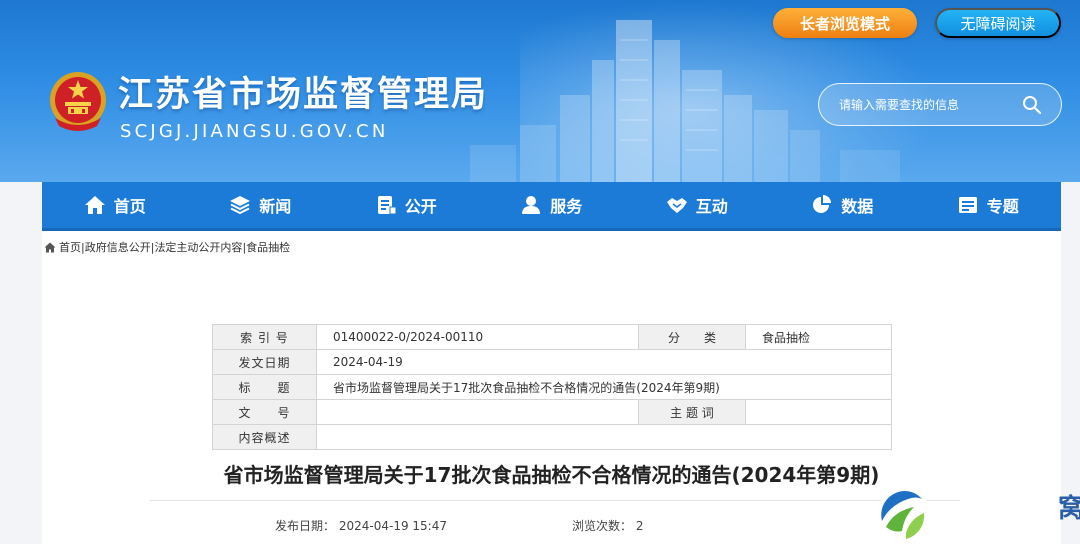 The width and height of the screenshot is (1080, 544). Describe the element at coordinates (240, 205) in the screenshot. I see `layers-icon` at that location.